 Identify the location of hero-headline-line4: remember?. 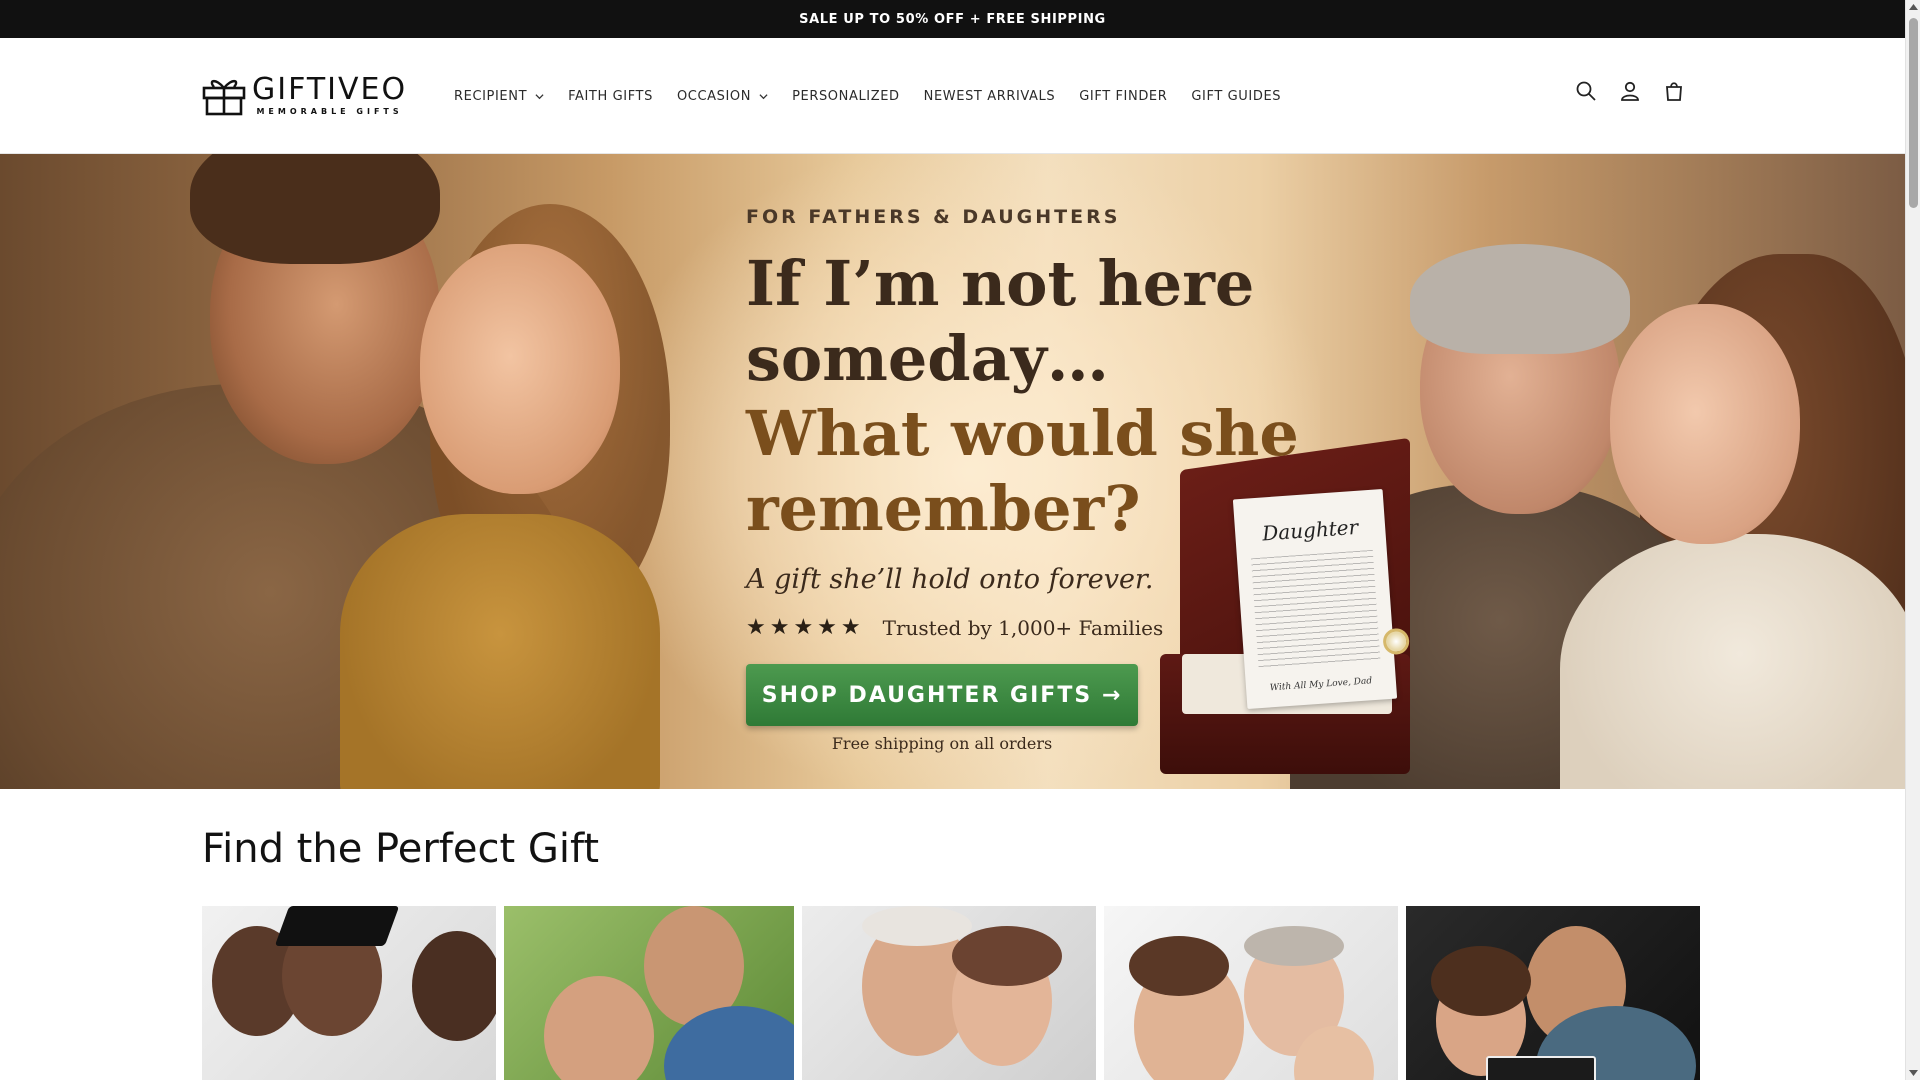
(943, 508).